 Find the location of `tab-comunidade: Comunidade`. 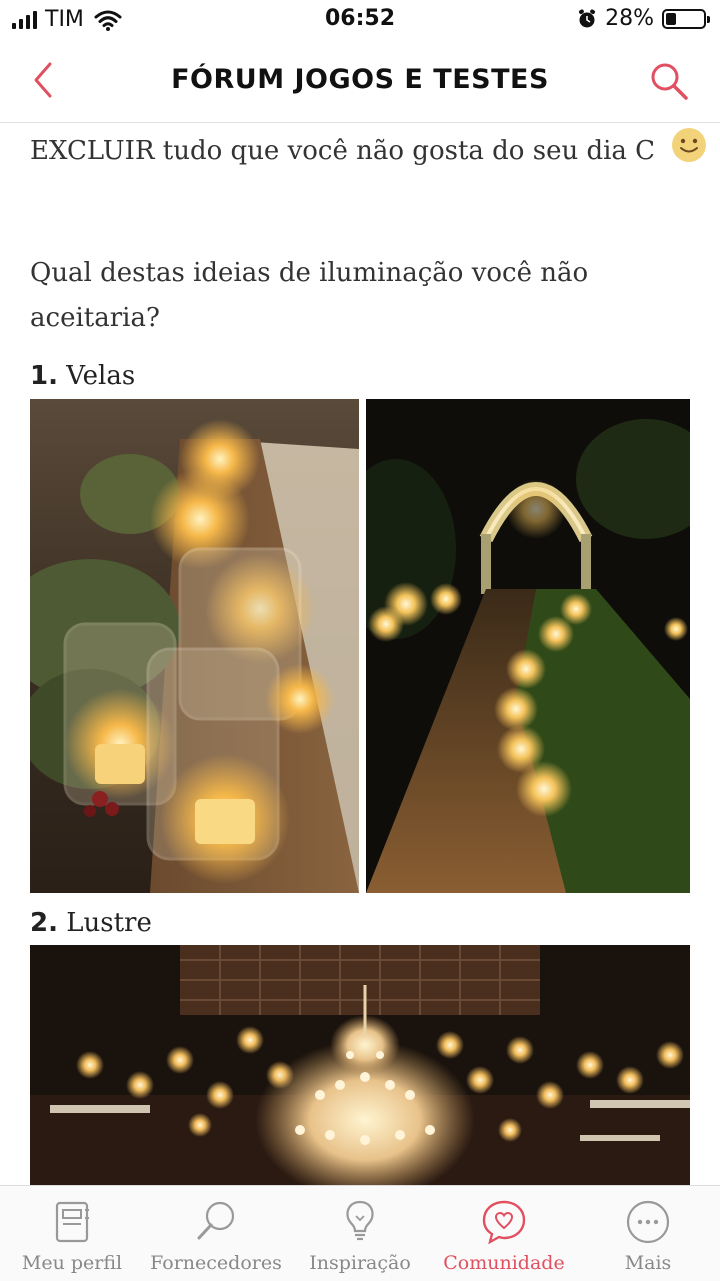

tab-comunidade: Comunidade is located at coordinates (504, 1233).